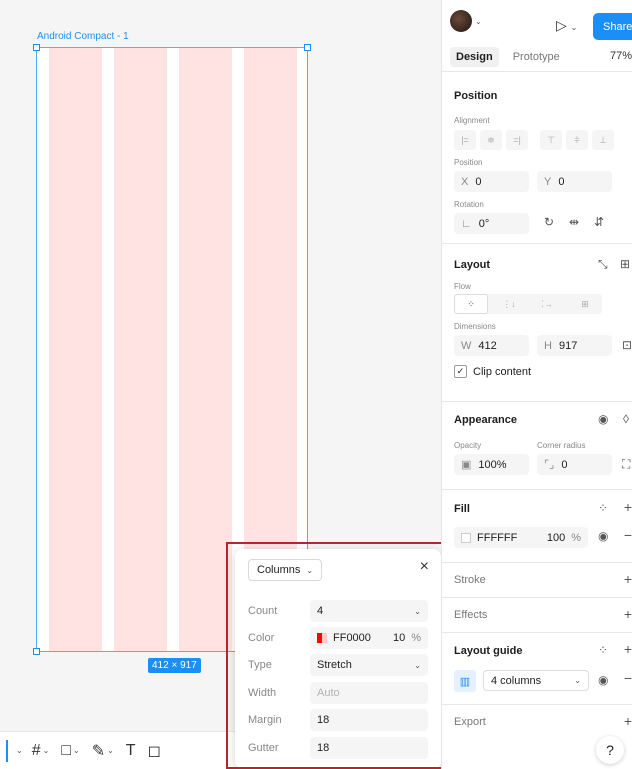 This screenshot has height=769, width=632. I want to click on resize-handle-bottom-left, so click(36, 651).